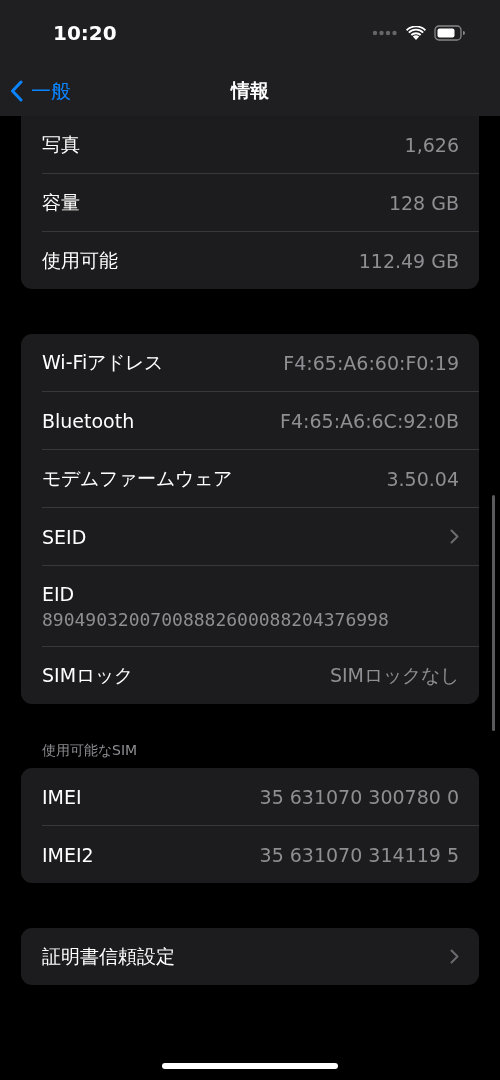 Image resolution: width=500 pixels, height=1080 pixels. I want to click on row-value: 89049032007008882600088204376998, so click(215, 619).